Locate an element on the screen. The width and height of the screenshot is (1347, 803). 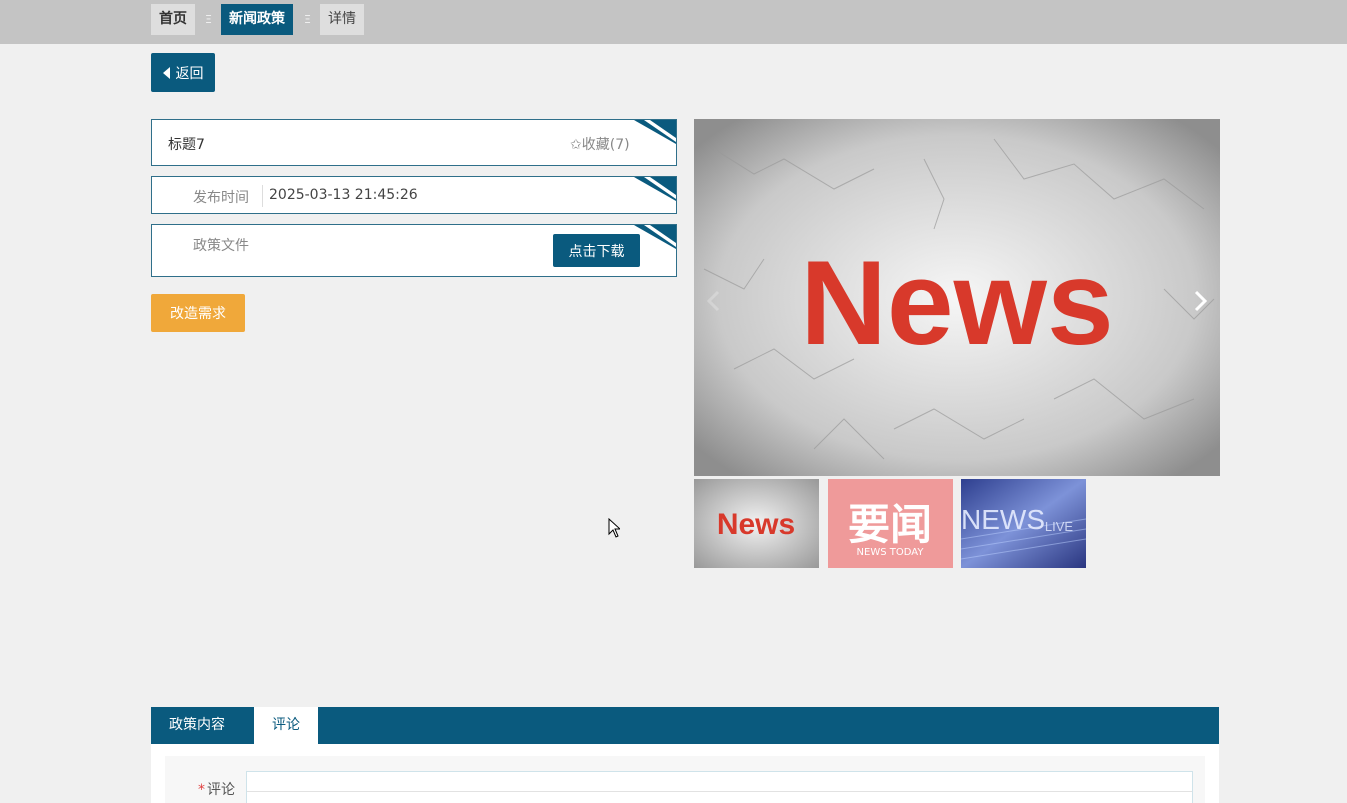
back-button-label: 返回 is located at coordinates (189, 73).